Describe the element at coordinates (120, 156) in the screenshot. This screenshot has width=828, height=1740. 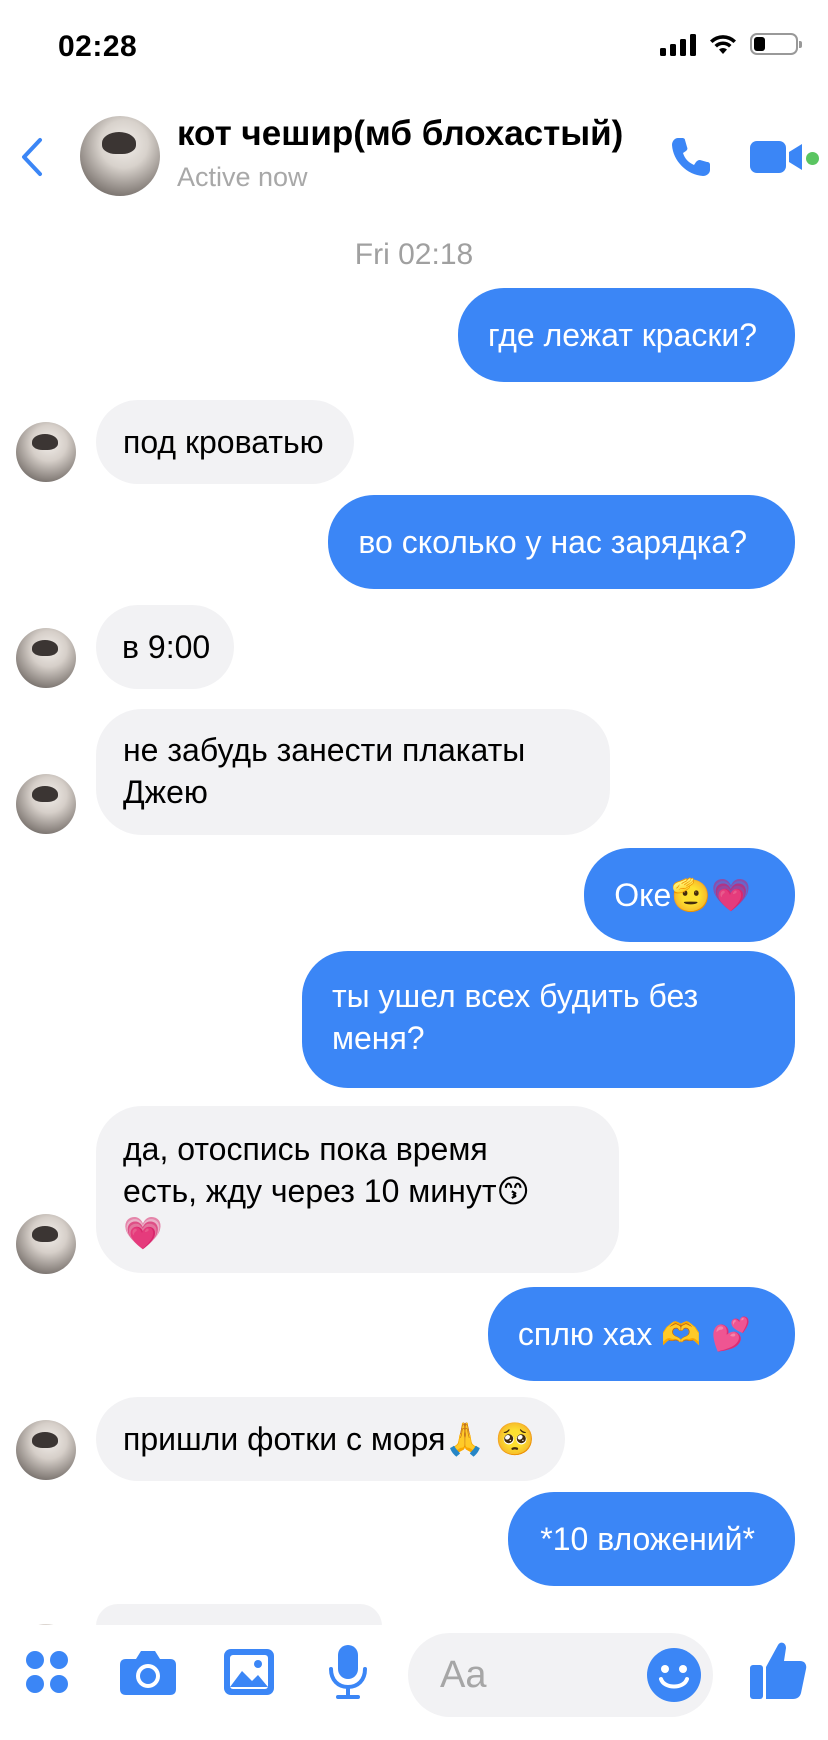
I see `contact-avatar` at that location.